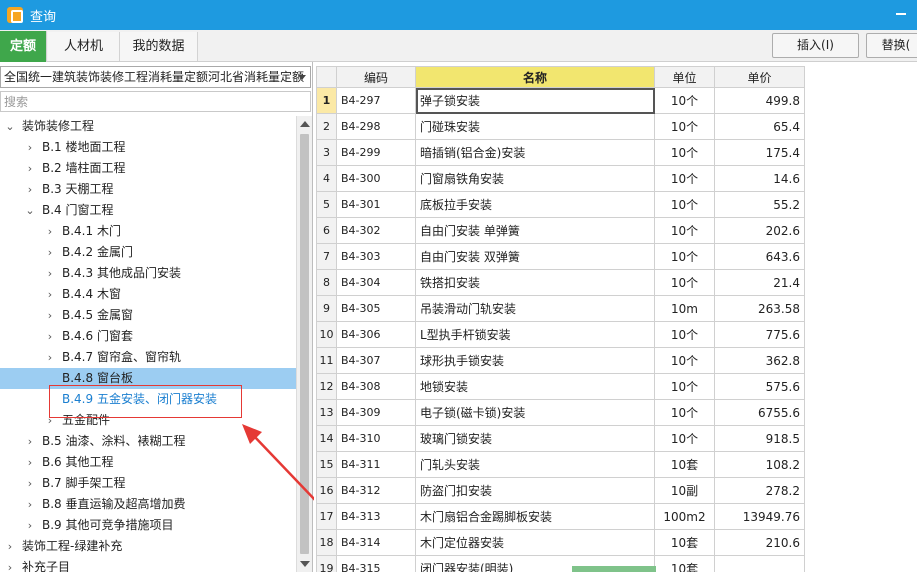 The image size is (917, 572). What do you see at coordinates (759, 77) in the screenshot?
I see `price-column-header: 单价` at bounding box center [759, 77].